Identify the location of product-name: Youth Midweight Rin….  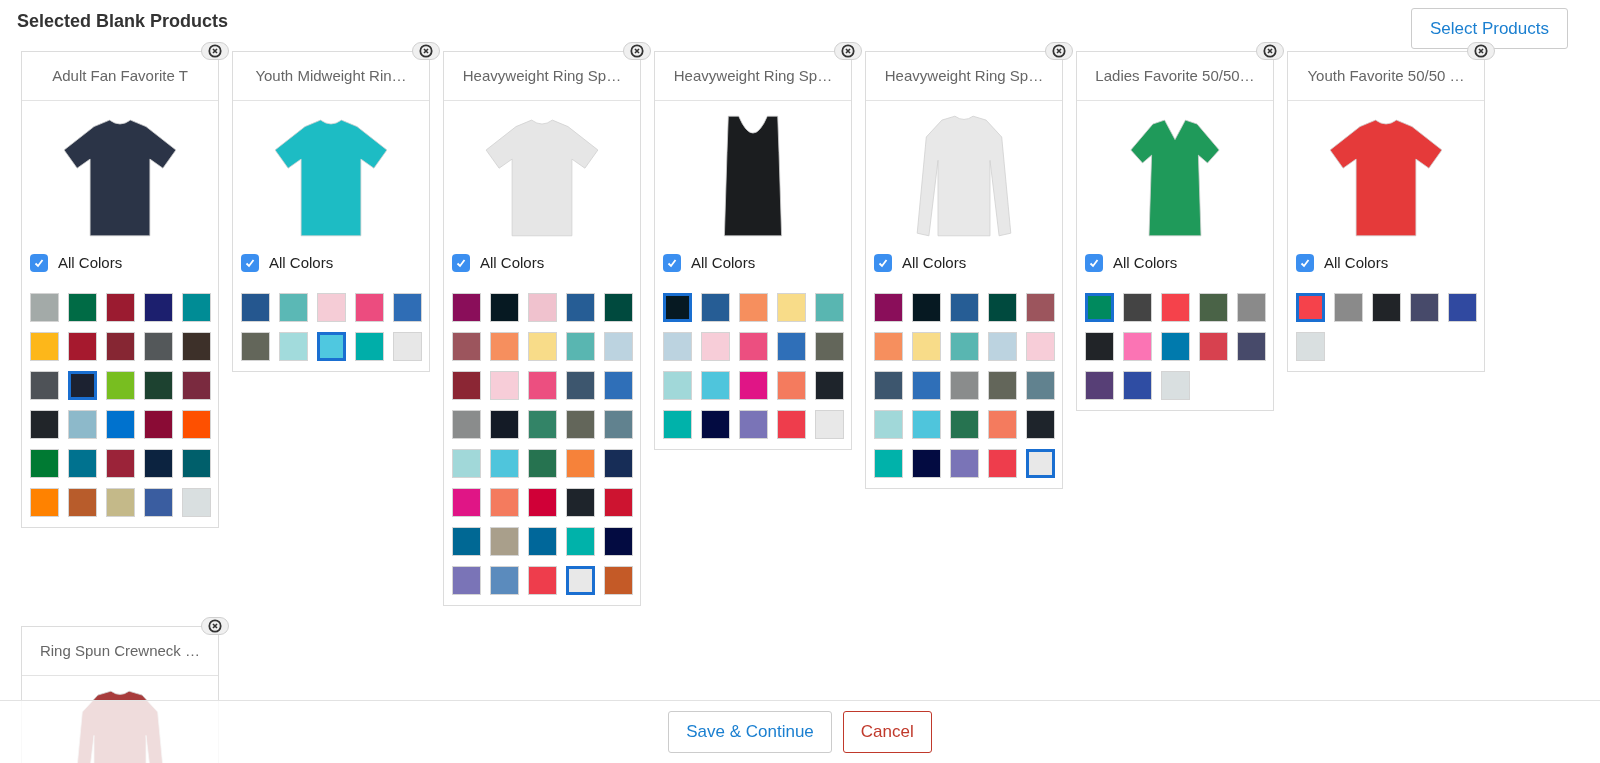
(331, 75).